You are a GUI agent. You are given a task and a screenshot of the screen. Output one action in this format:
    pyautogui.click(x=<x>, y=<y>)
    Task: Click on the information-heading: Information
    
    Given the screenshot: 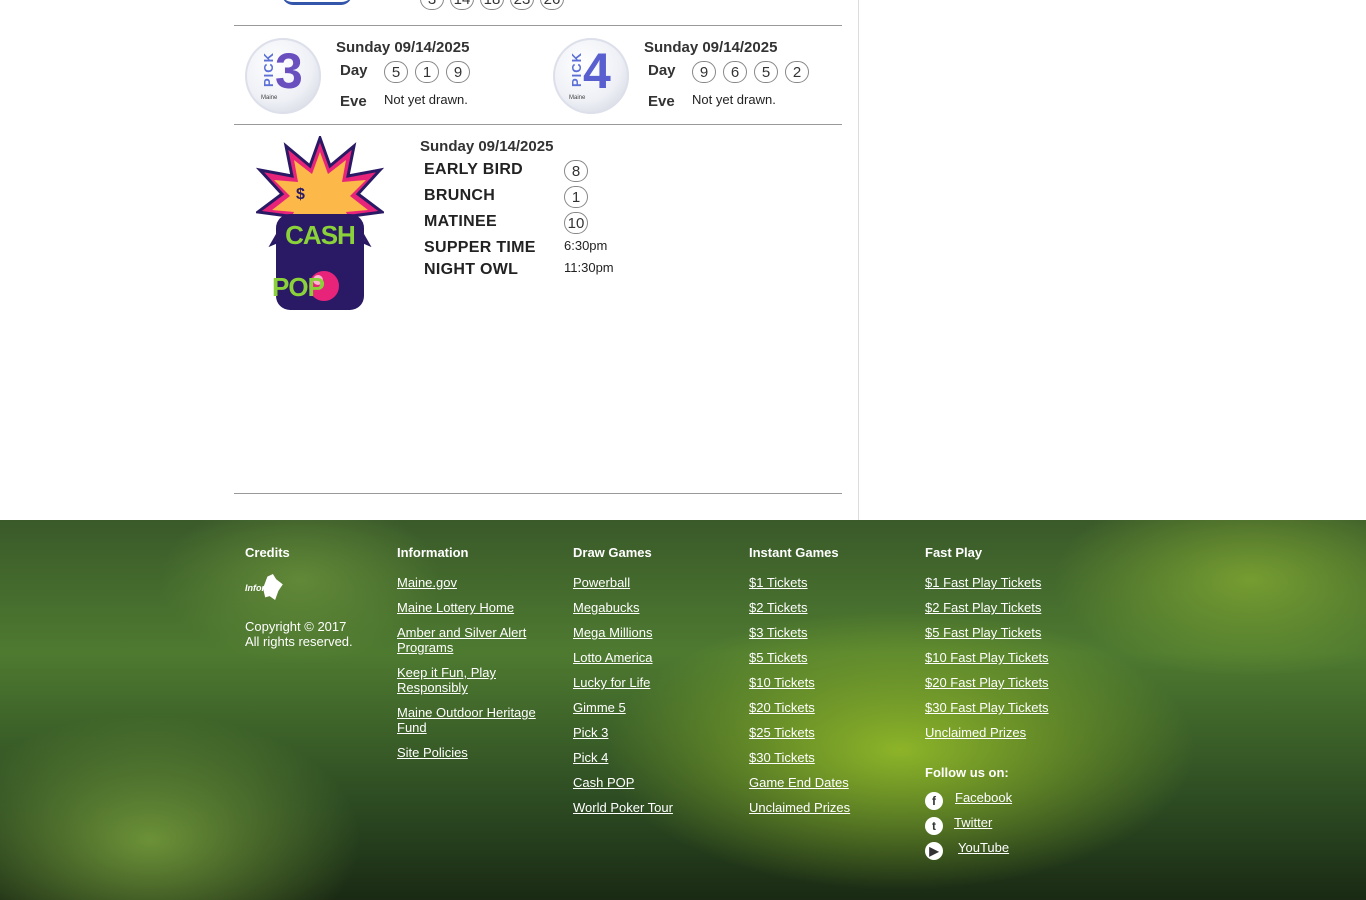 What is the action you would take?
    pyautogui.click(x=433, y=552)
    